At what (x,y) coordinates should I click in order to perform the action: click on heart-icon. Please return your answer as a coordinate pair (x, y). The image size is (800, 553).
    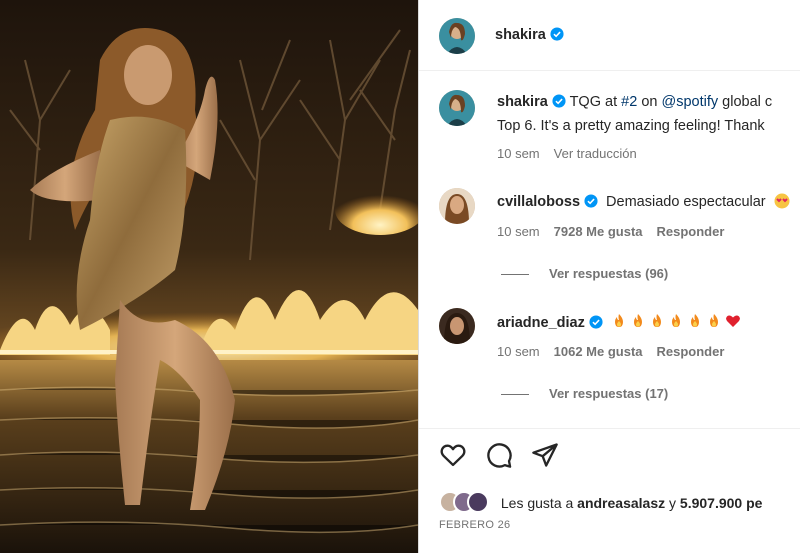
    Looking at the image, I should click on (453, 455).